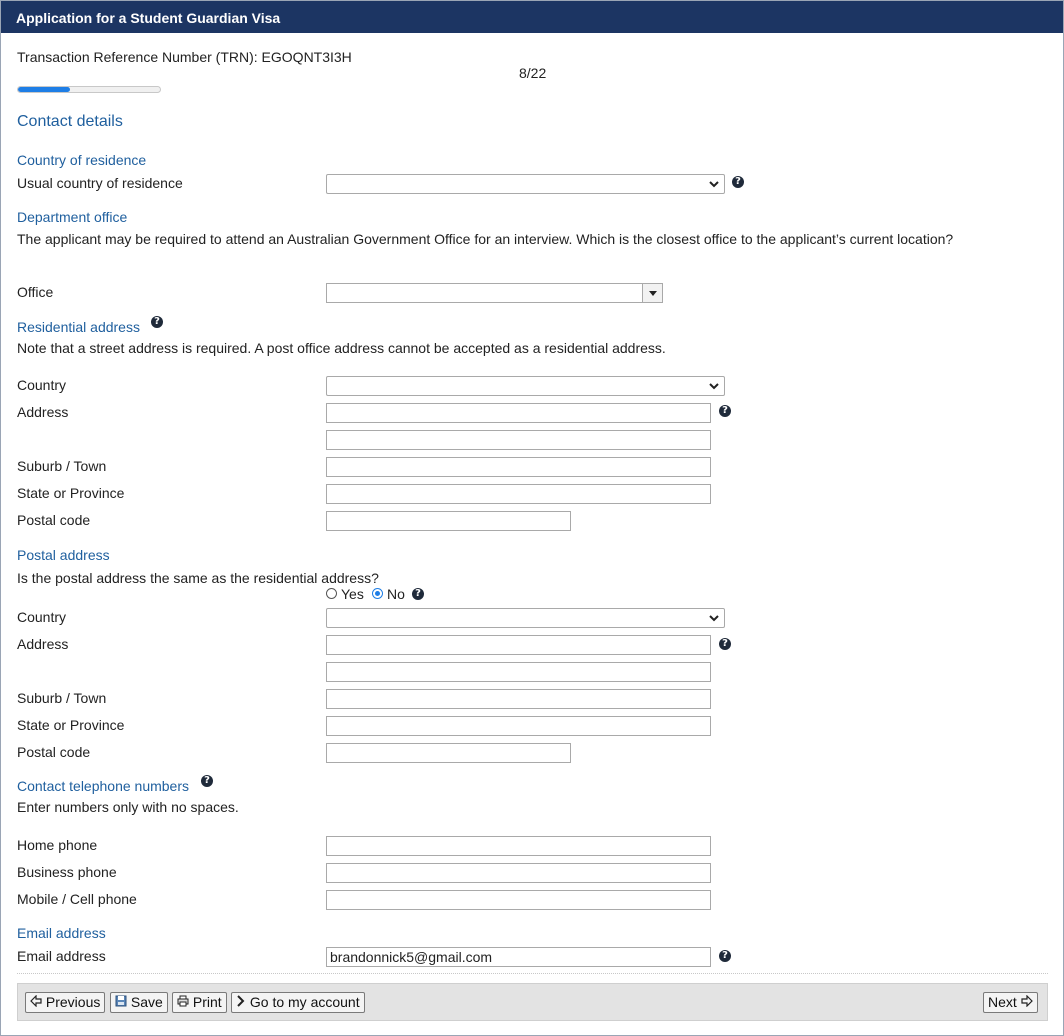  What do you see at coordinates (1027, 1001) in the screenshot?
I see `arrow-right-icon` at bounding box center [1027, 1001].